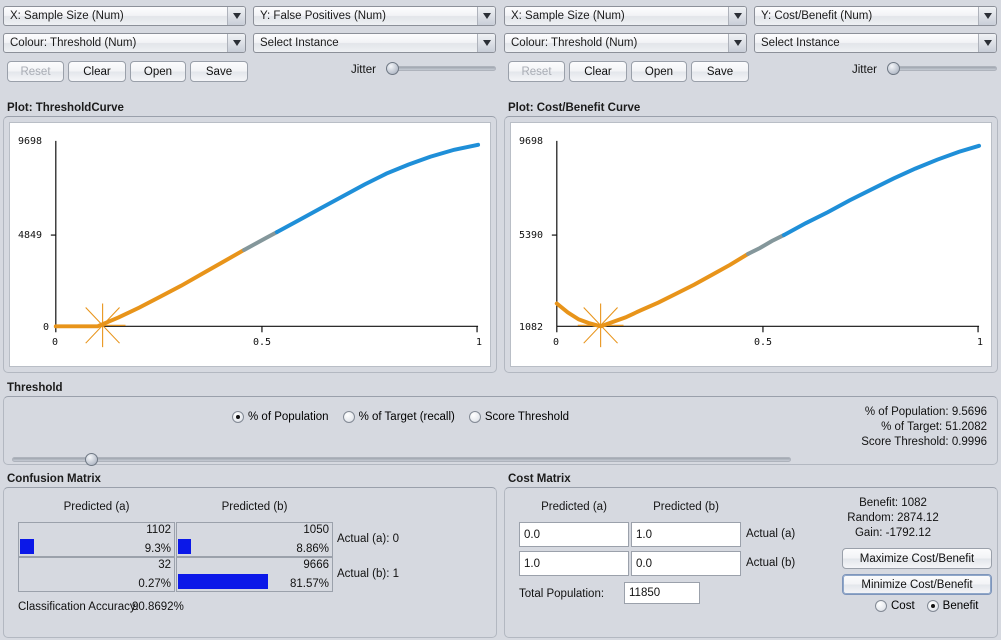  Describe the element at coordinates (903, 606) in the screenshot. I see `radio-label: Cost` at that location.